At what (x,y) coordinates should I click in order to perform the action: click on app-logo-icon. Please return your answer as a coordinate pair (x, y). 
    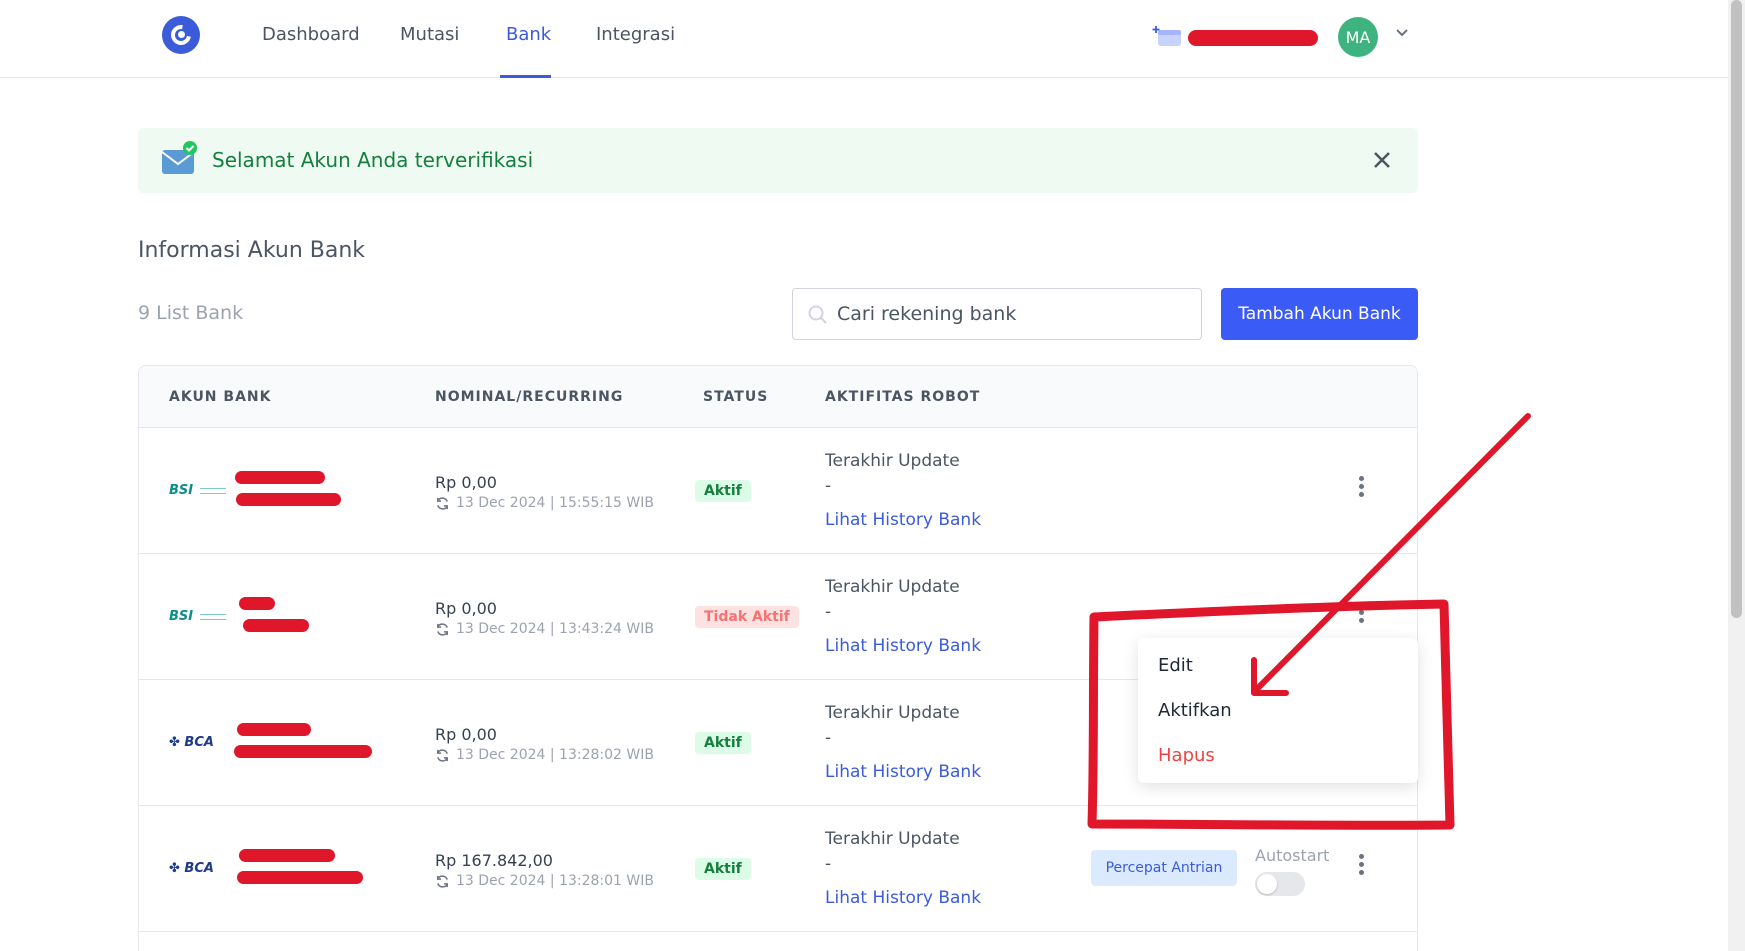
    Looking at the image, I should click on (181, 35).